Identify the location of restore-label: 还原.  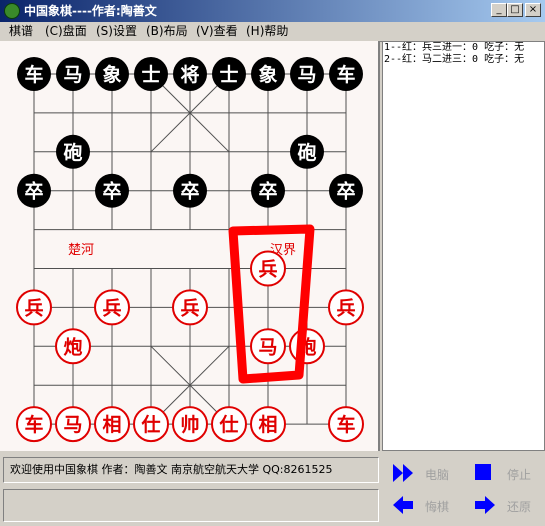
(519, 507).